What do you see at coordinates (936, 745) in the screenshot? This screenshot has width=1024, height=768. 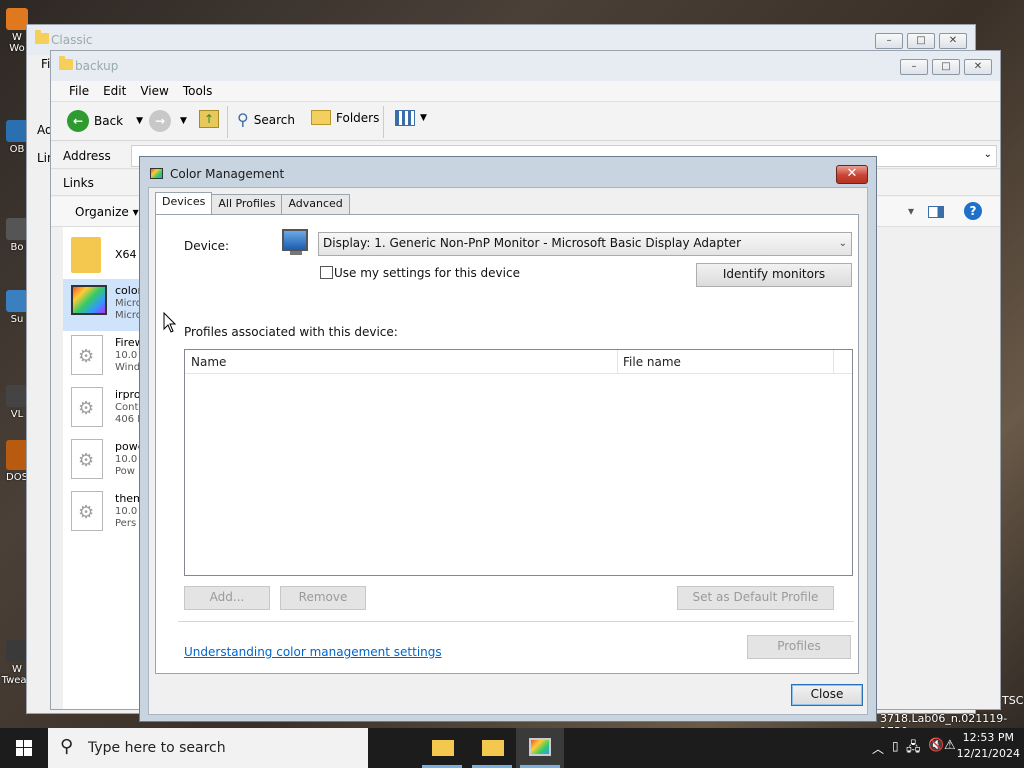 I see `volume-muted-icon: 🔇` at bounding box center [936, 745].